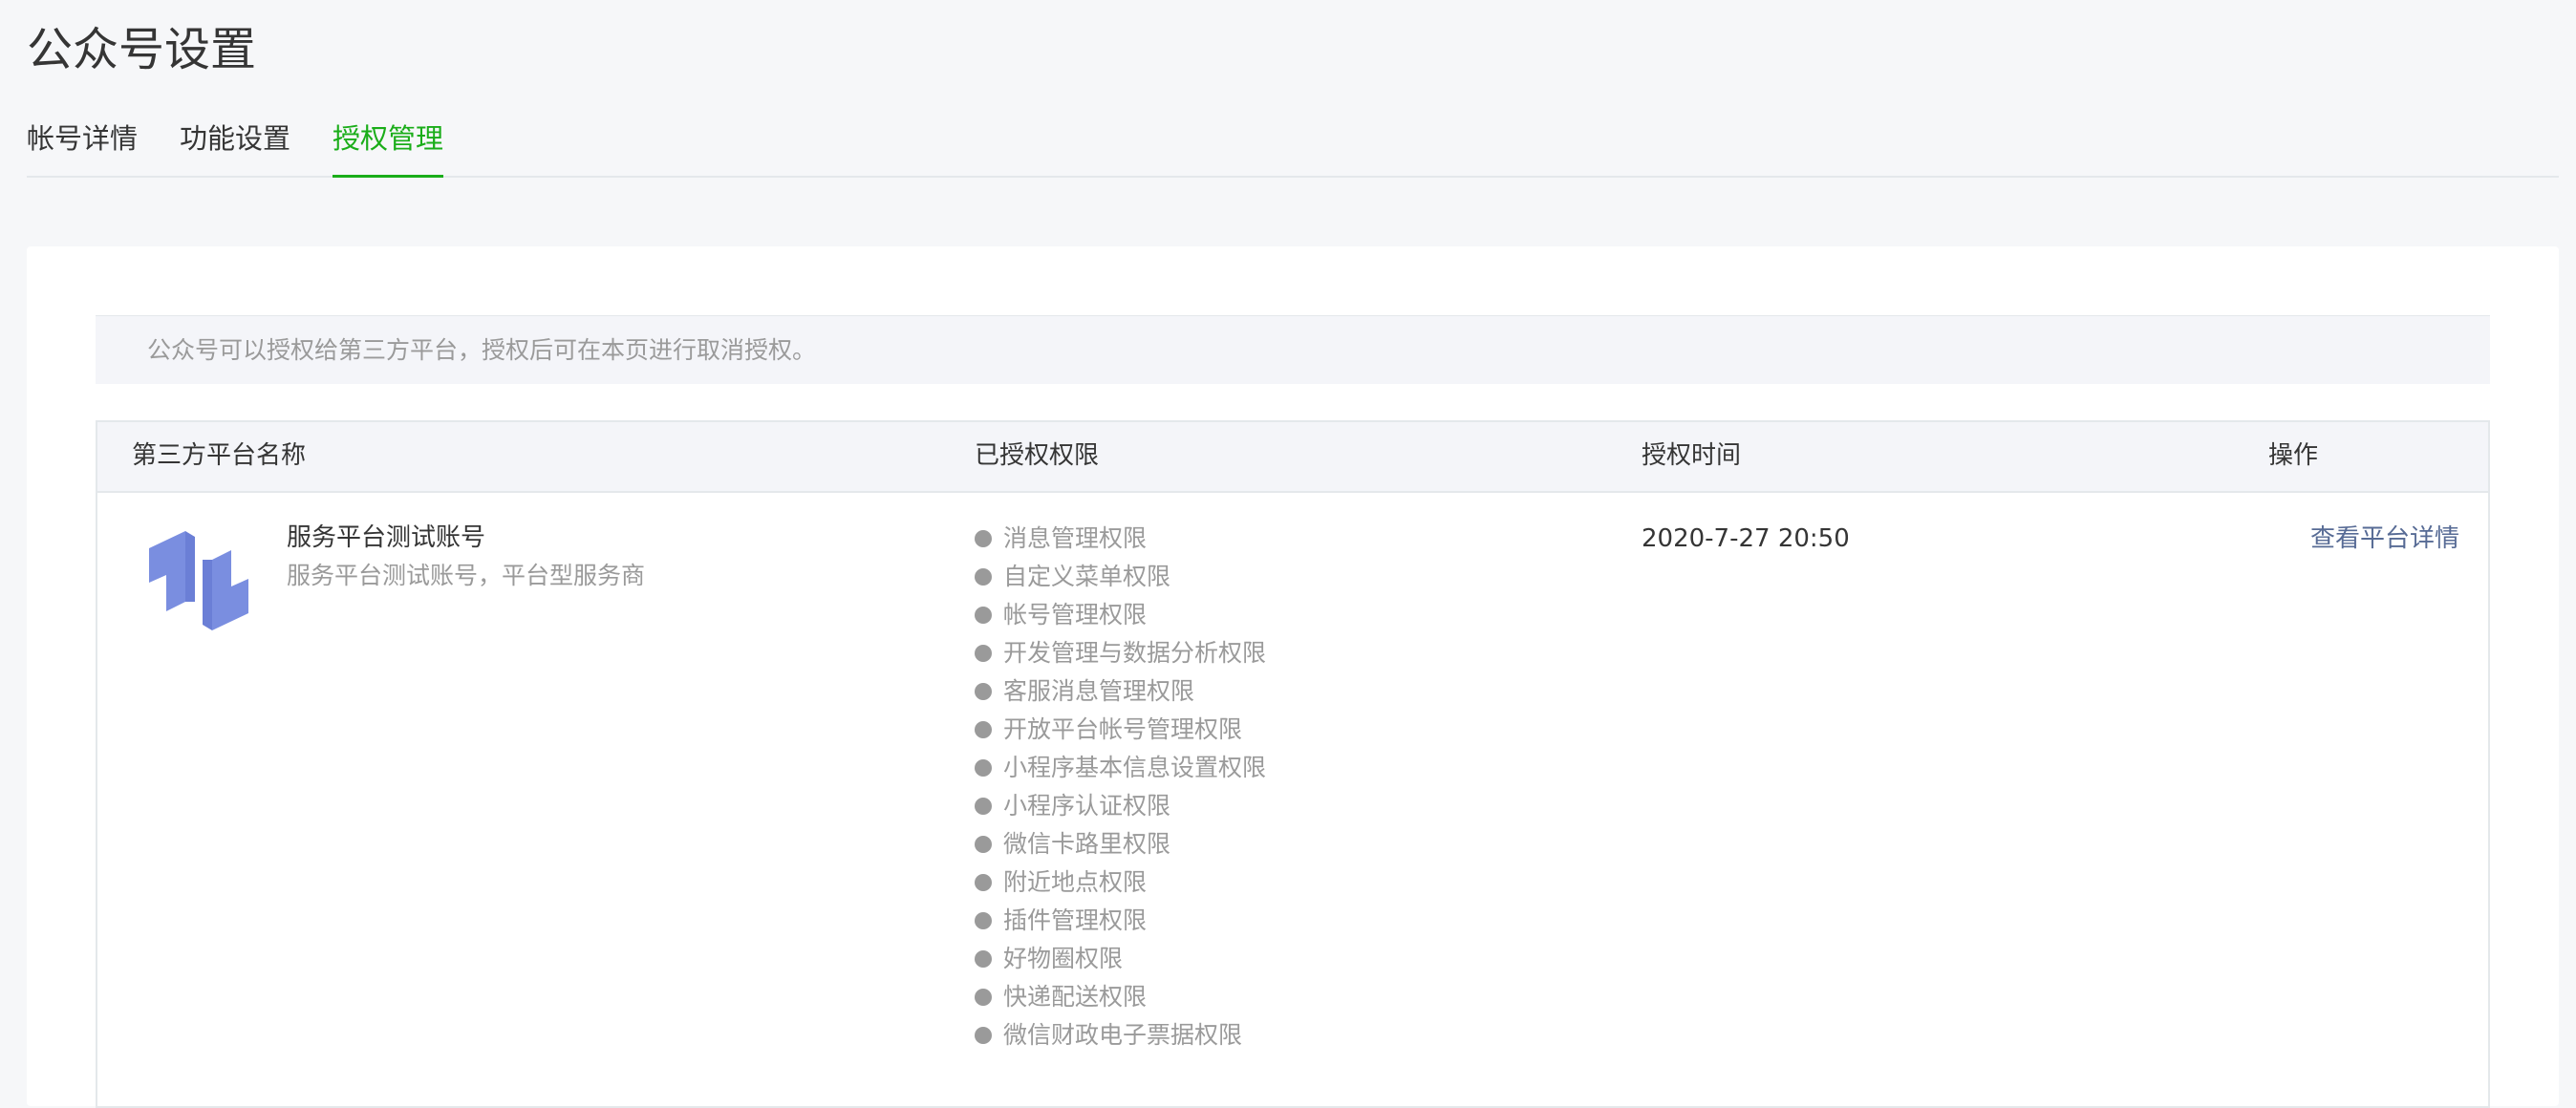 This screenshot has height=1108, width=2576. Describe the element at coordinates (1120, 806) in the screenshot. I see `permission-item: 小程序认证权限` at that location.